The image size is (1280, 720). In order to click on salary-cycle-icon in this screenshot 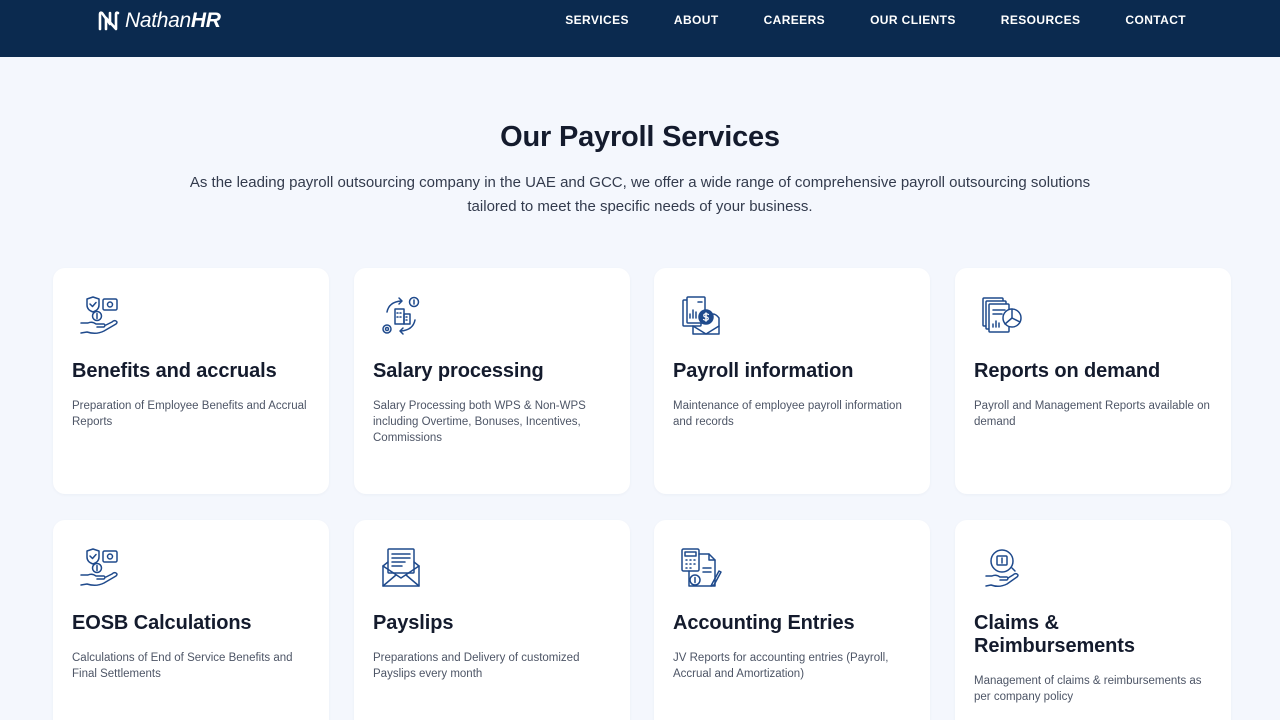, I will do `click(401, 316)`.